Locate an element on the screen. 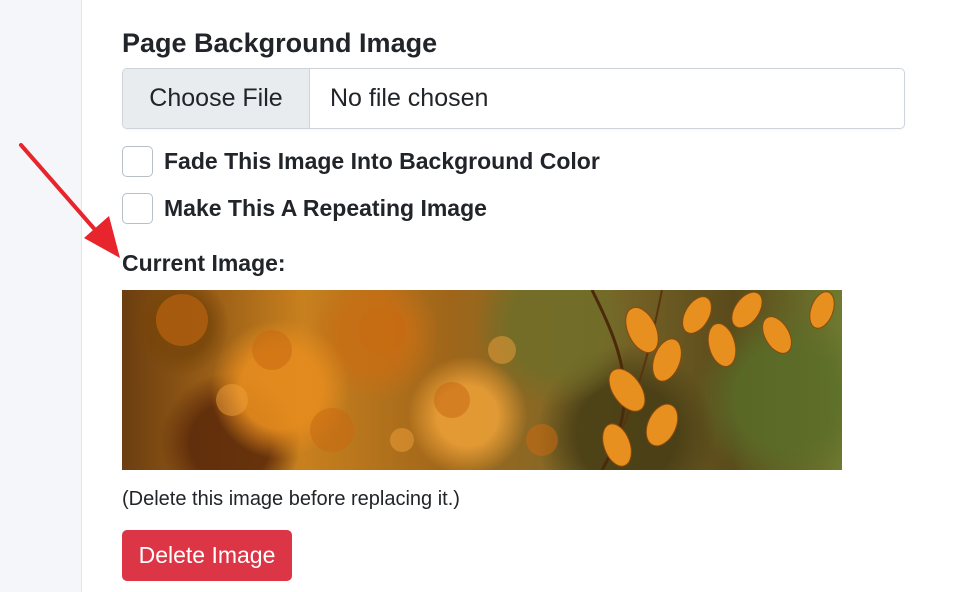 The height and width of the screenshot is (592, 973). file-status: No file chosen is located at coordinates (409, 98).